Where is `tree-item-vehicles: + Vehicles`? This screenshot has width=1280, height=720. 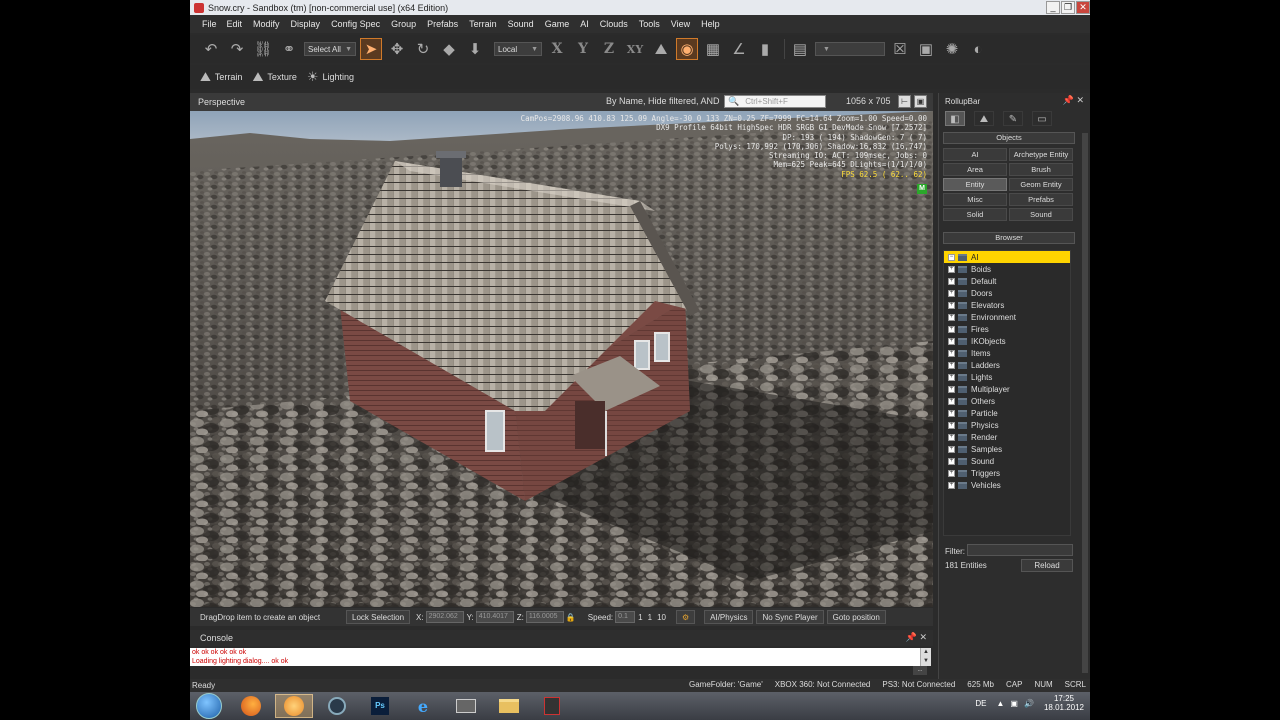
tree-item-vehicles: + Vehicles is located at coordinates (1007, 485).